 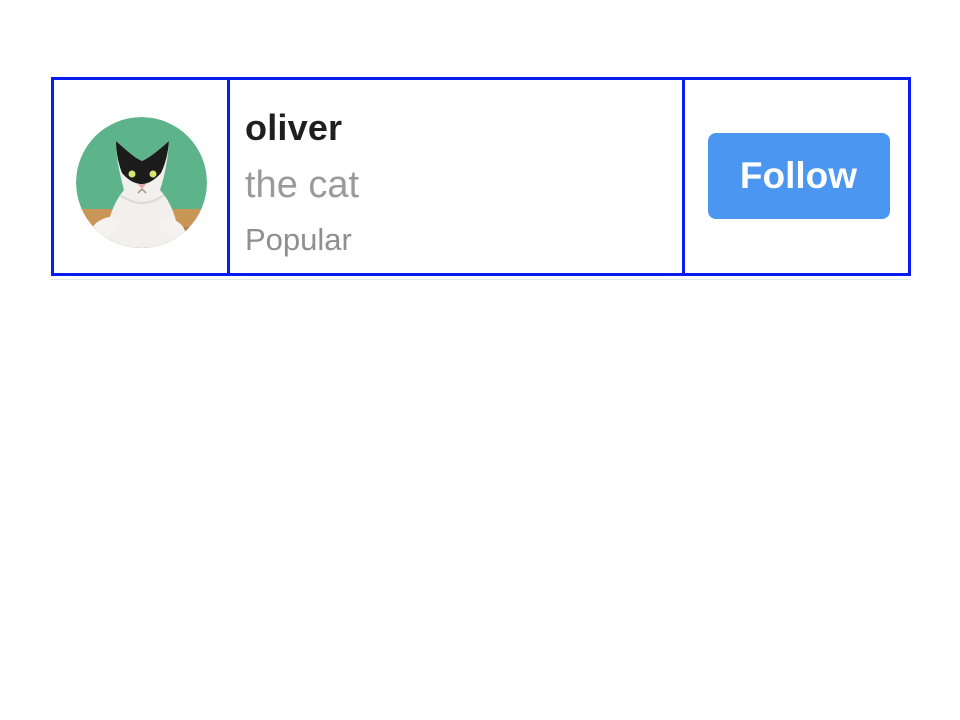 I want to click on username: oliver, so click(x=294, y=127).